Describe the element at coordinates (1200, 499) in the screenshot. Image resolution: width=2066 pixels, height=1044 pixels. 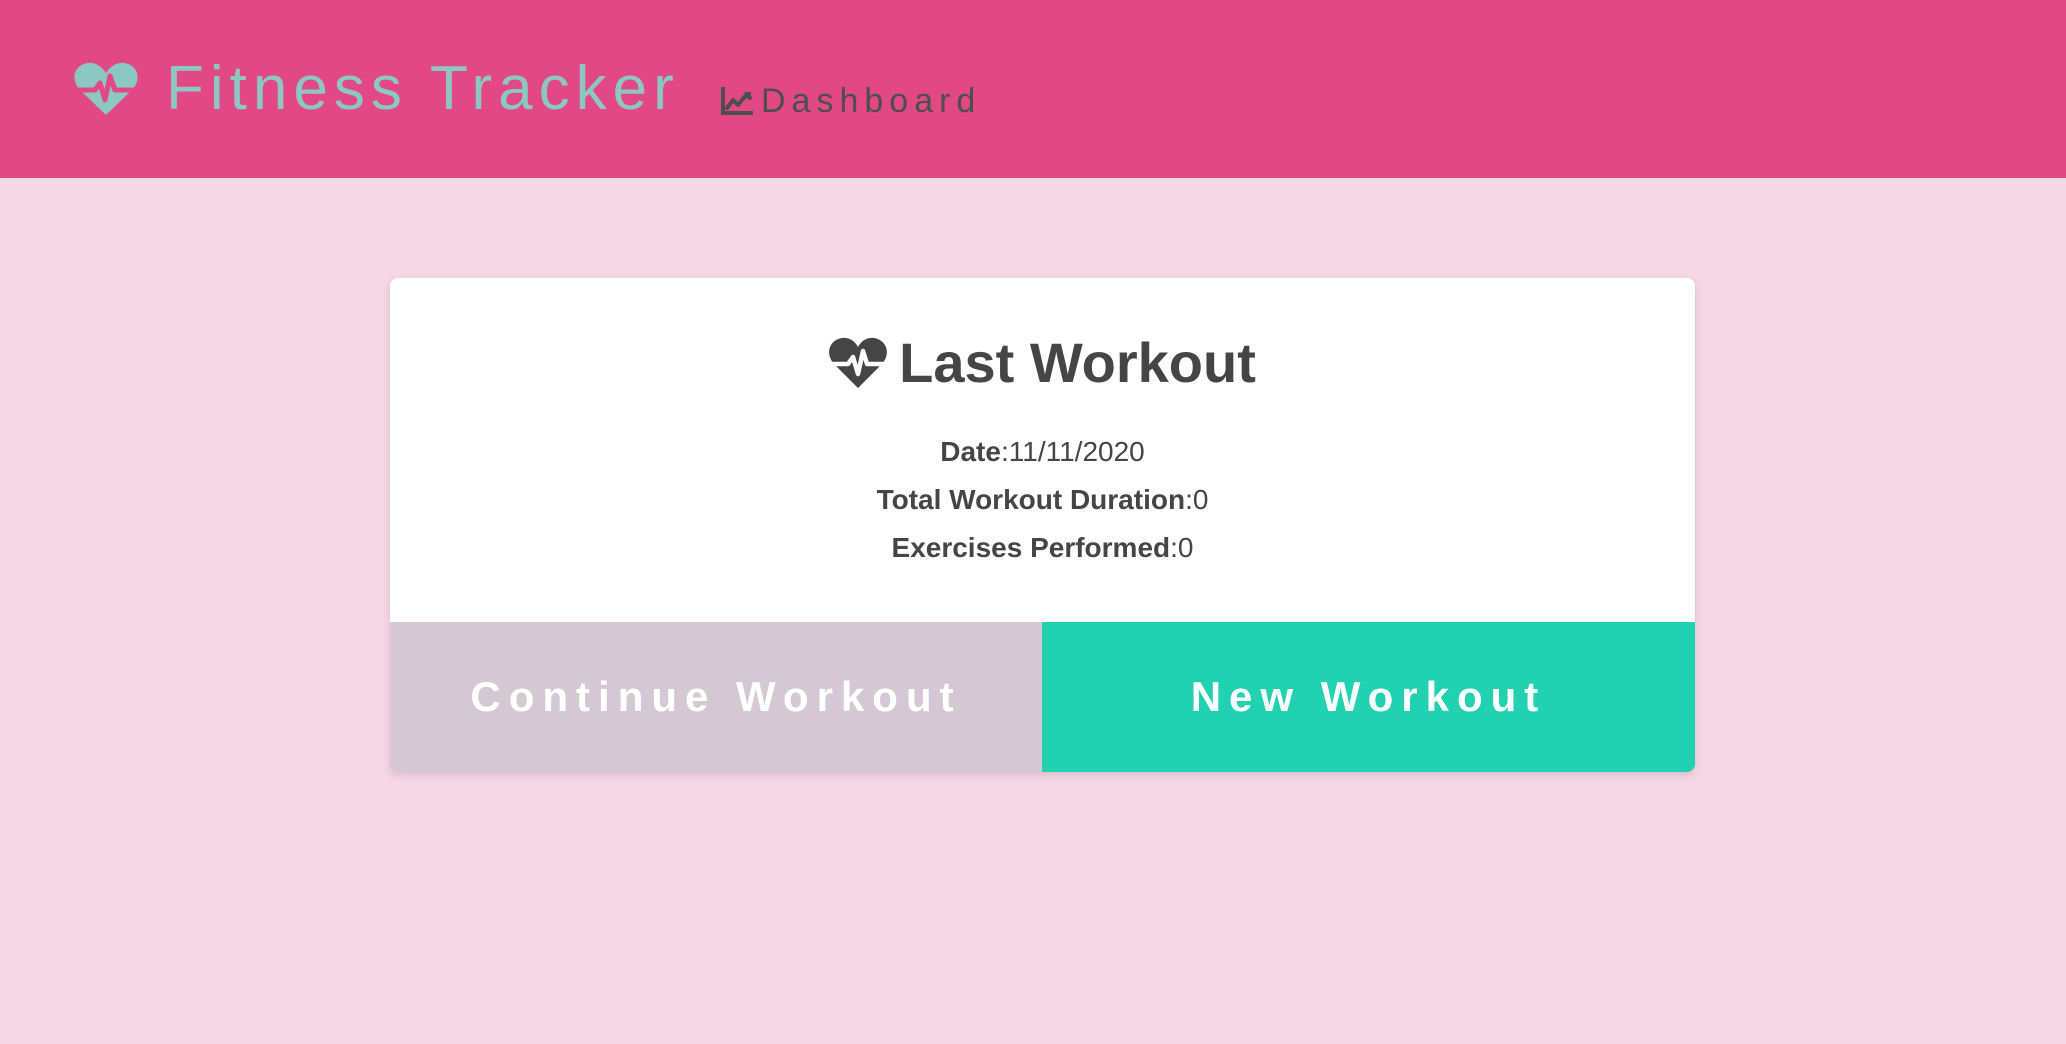
I see `stat-total-duration-value: 0` at that location.